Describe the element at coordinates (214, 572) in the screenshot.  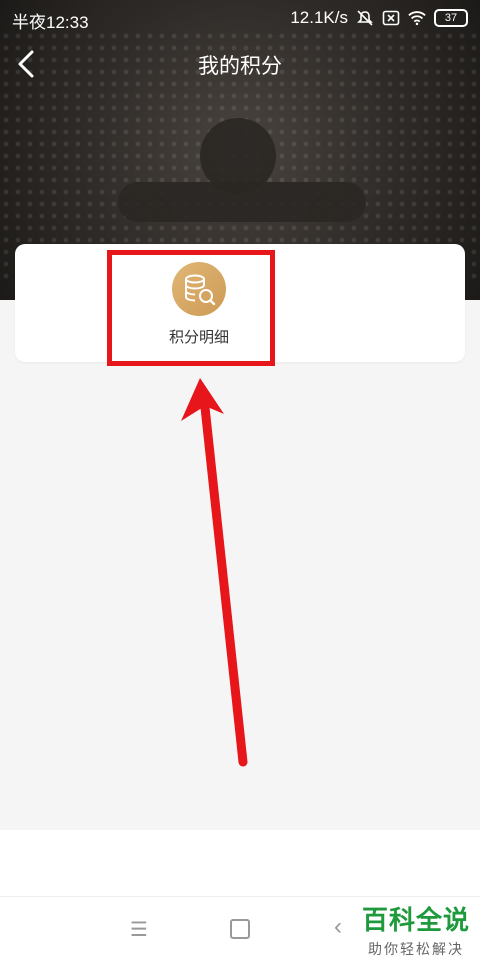
I see `arrow-annotation` at that location.